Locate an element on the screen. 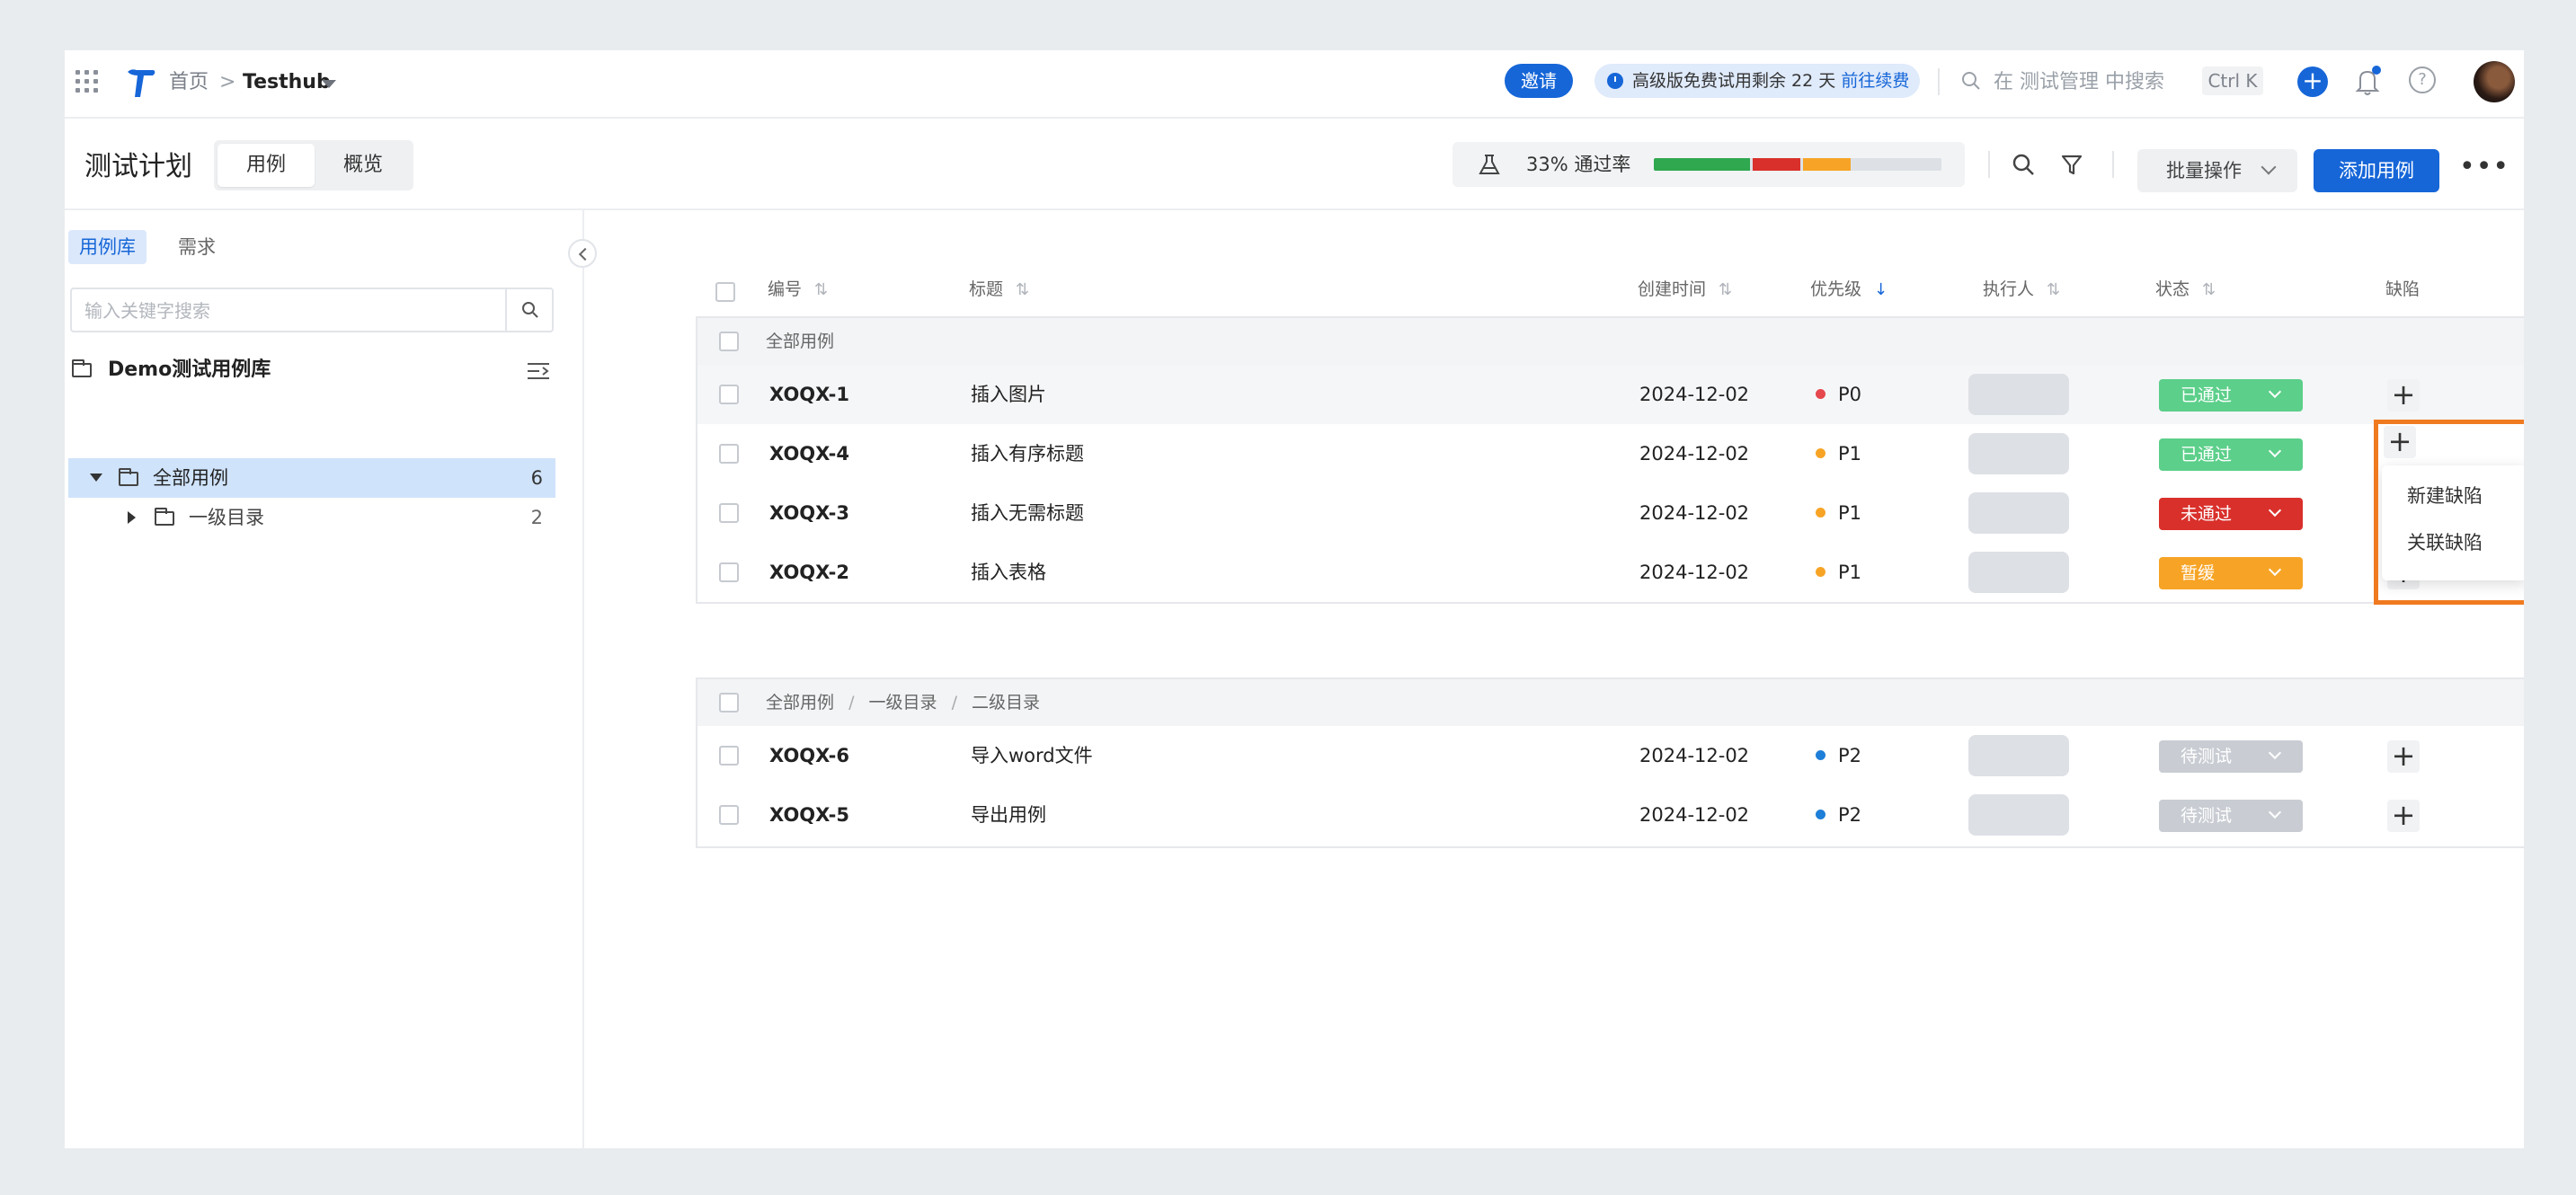 Image resolution: width=2576 pixels, height=1195 pixels. case-created: 2024-12-02 is located at coordinates (1694, 815).